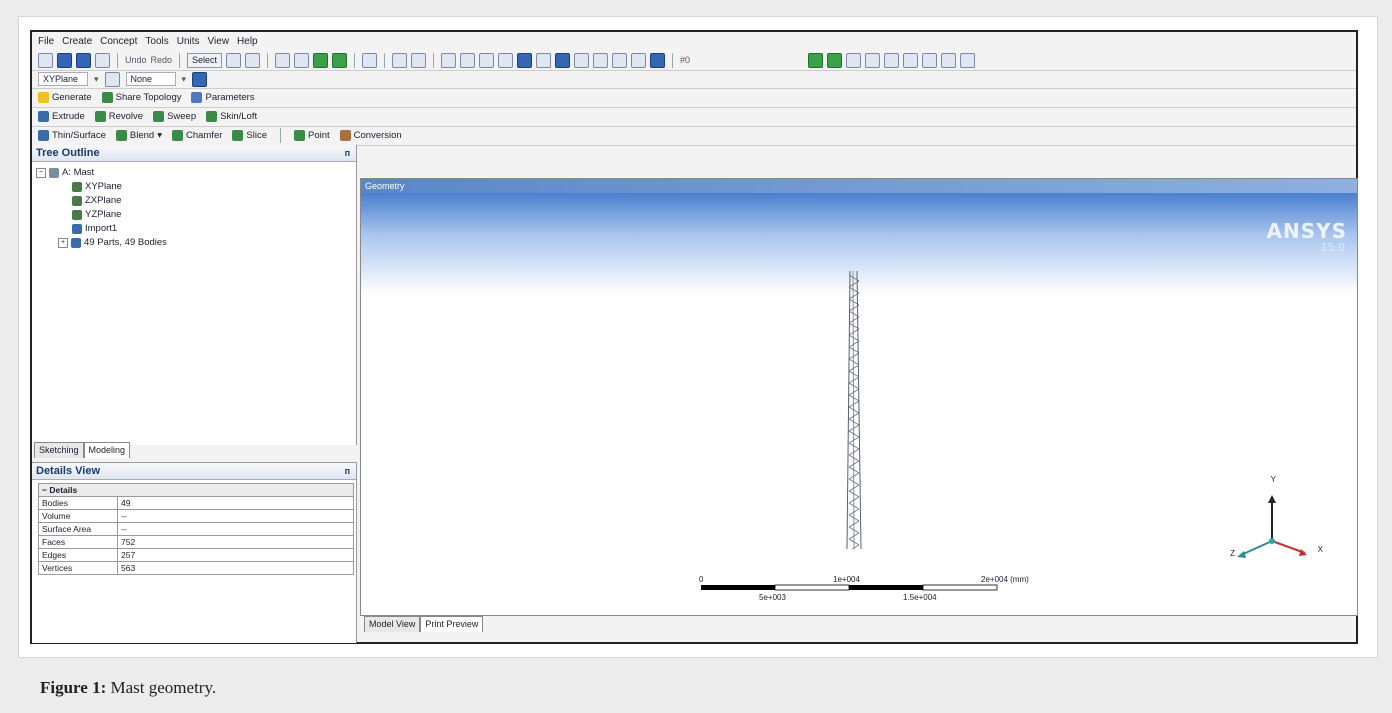 This screenshot has width=1392, height=713. I want to click on tab-modeling: Modeling, so click(107, 450).